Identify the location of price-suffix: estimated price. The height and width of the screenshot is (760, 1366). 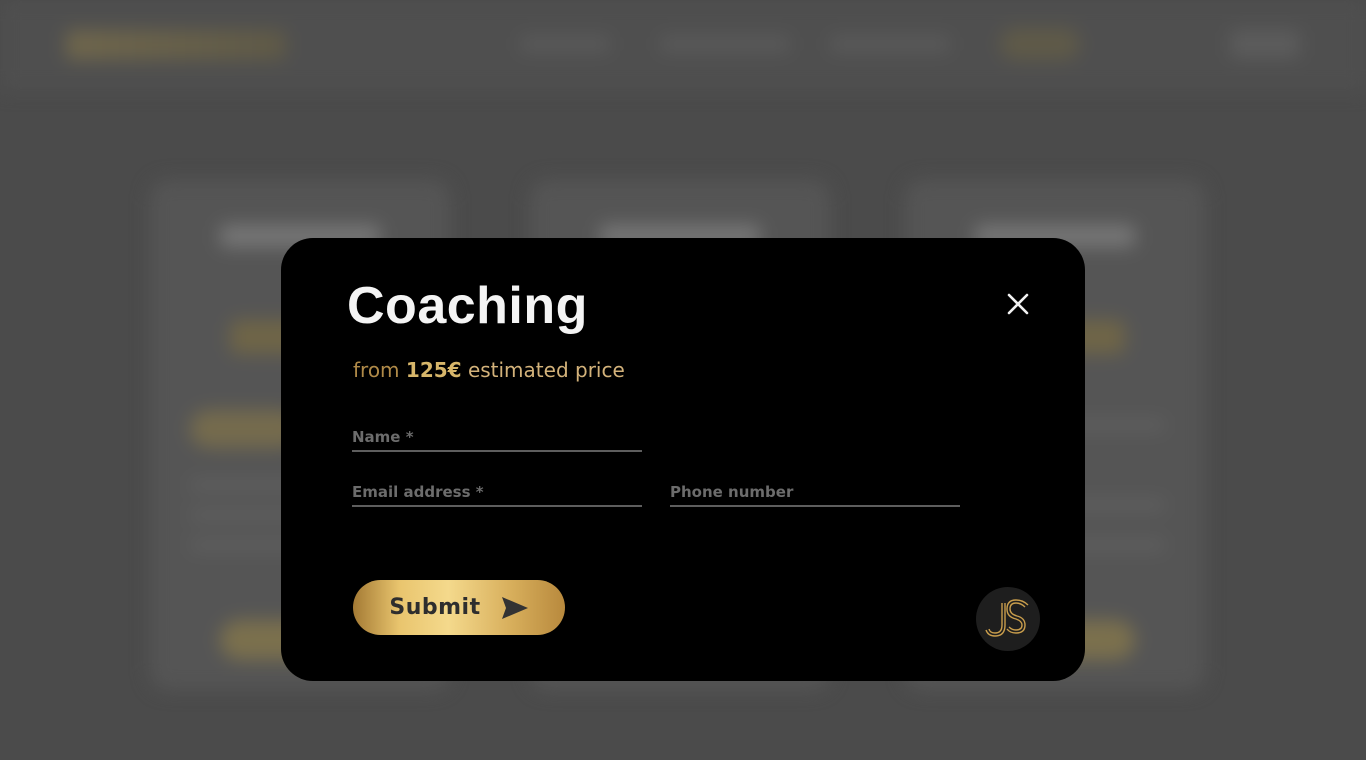
(546, 370).